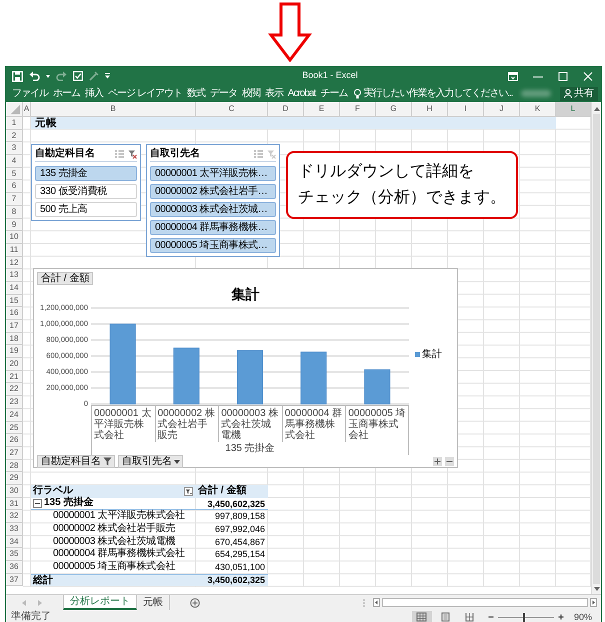 This screenshot has width=605, height=622. I want to click on view-button, so click(422, 616).